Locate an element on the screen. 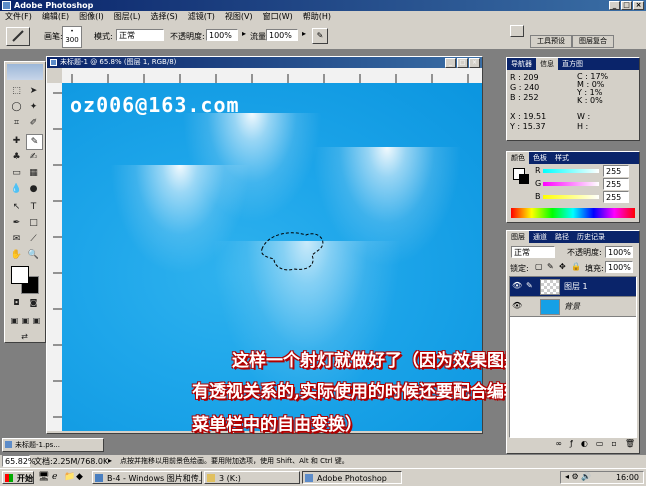 The height and width of the screenshot is (486, 646). move-tool-icon: ➤ is located at coordinates (33, 91).